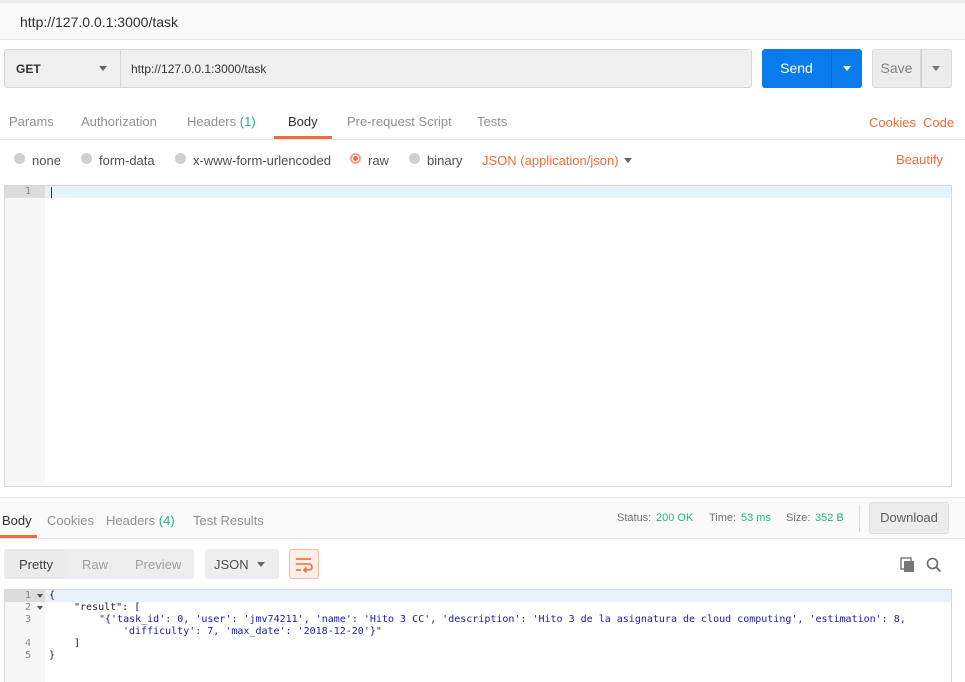 The image size is (965, 682). I want to click on tab-body: Body, so click(303, 121).